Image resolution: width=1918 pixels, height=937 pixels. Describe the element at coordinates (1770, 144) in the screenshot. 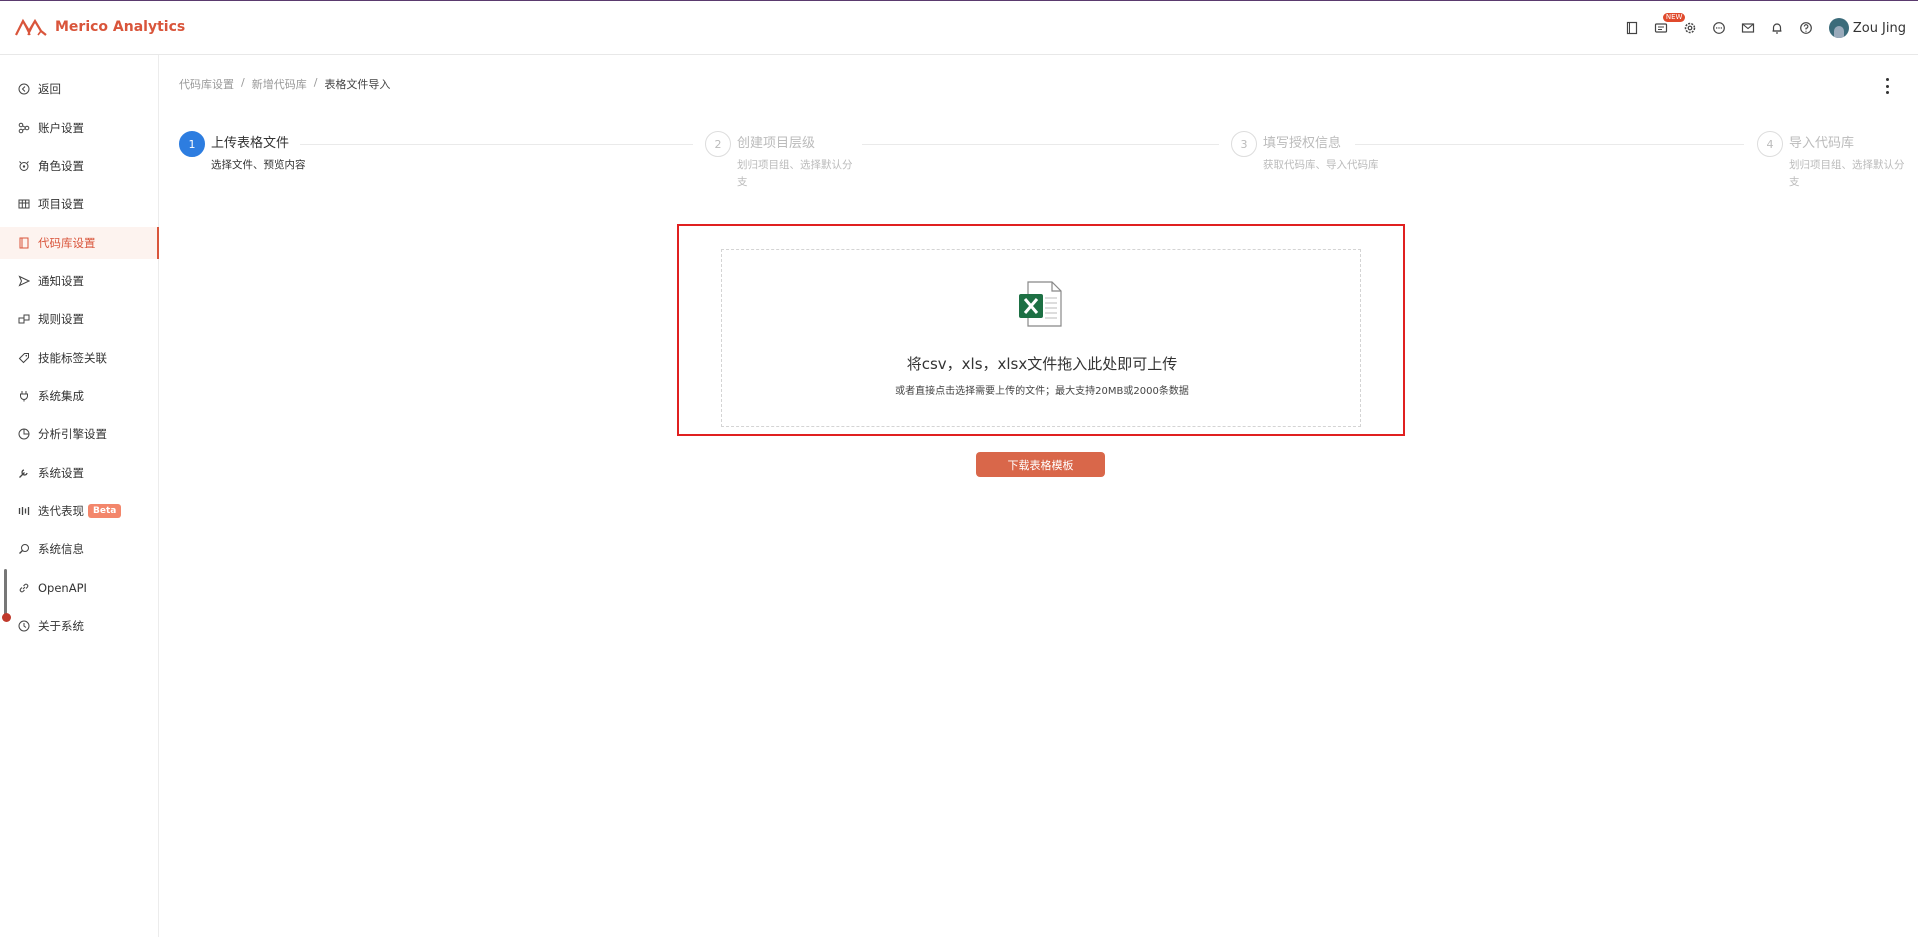

I see `step-number: 4` at that location.